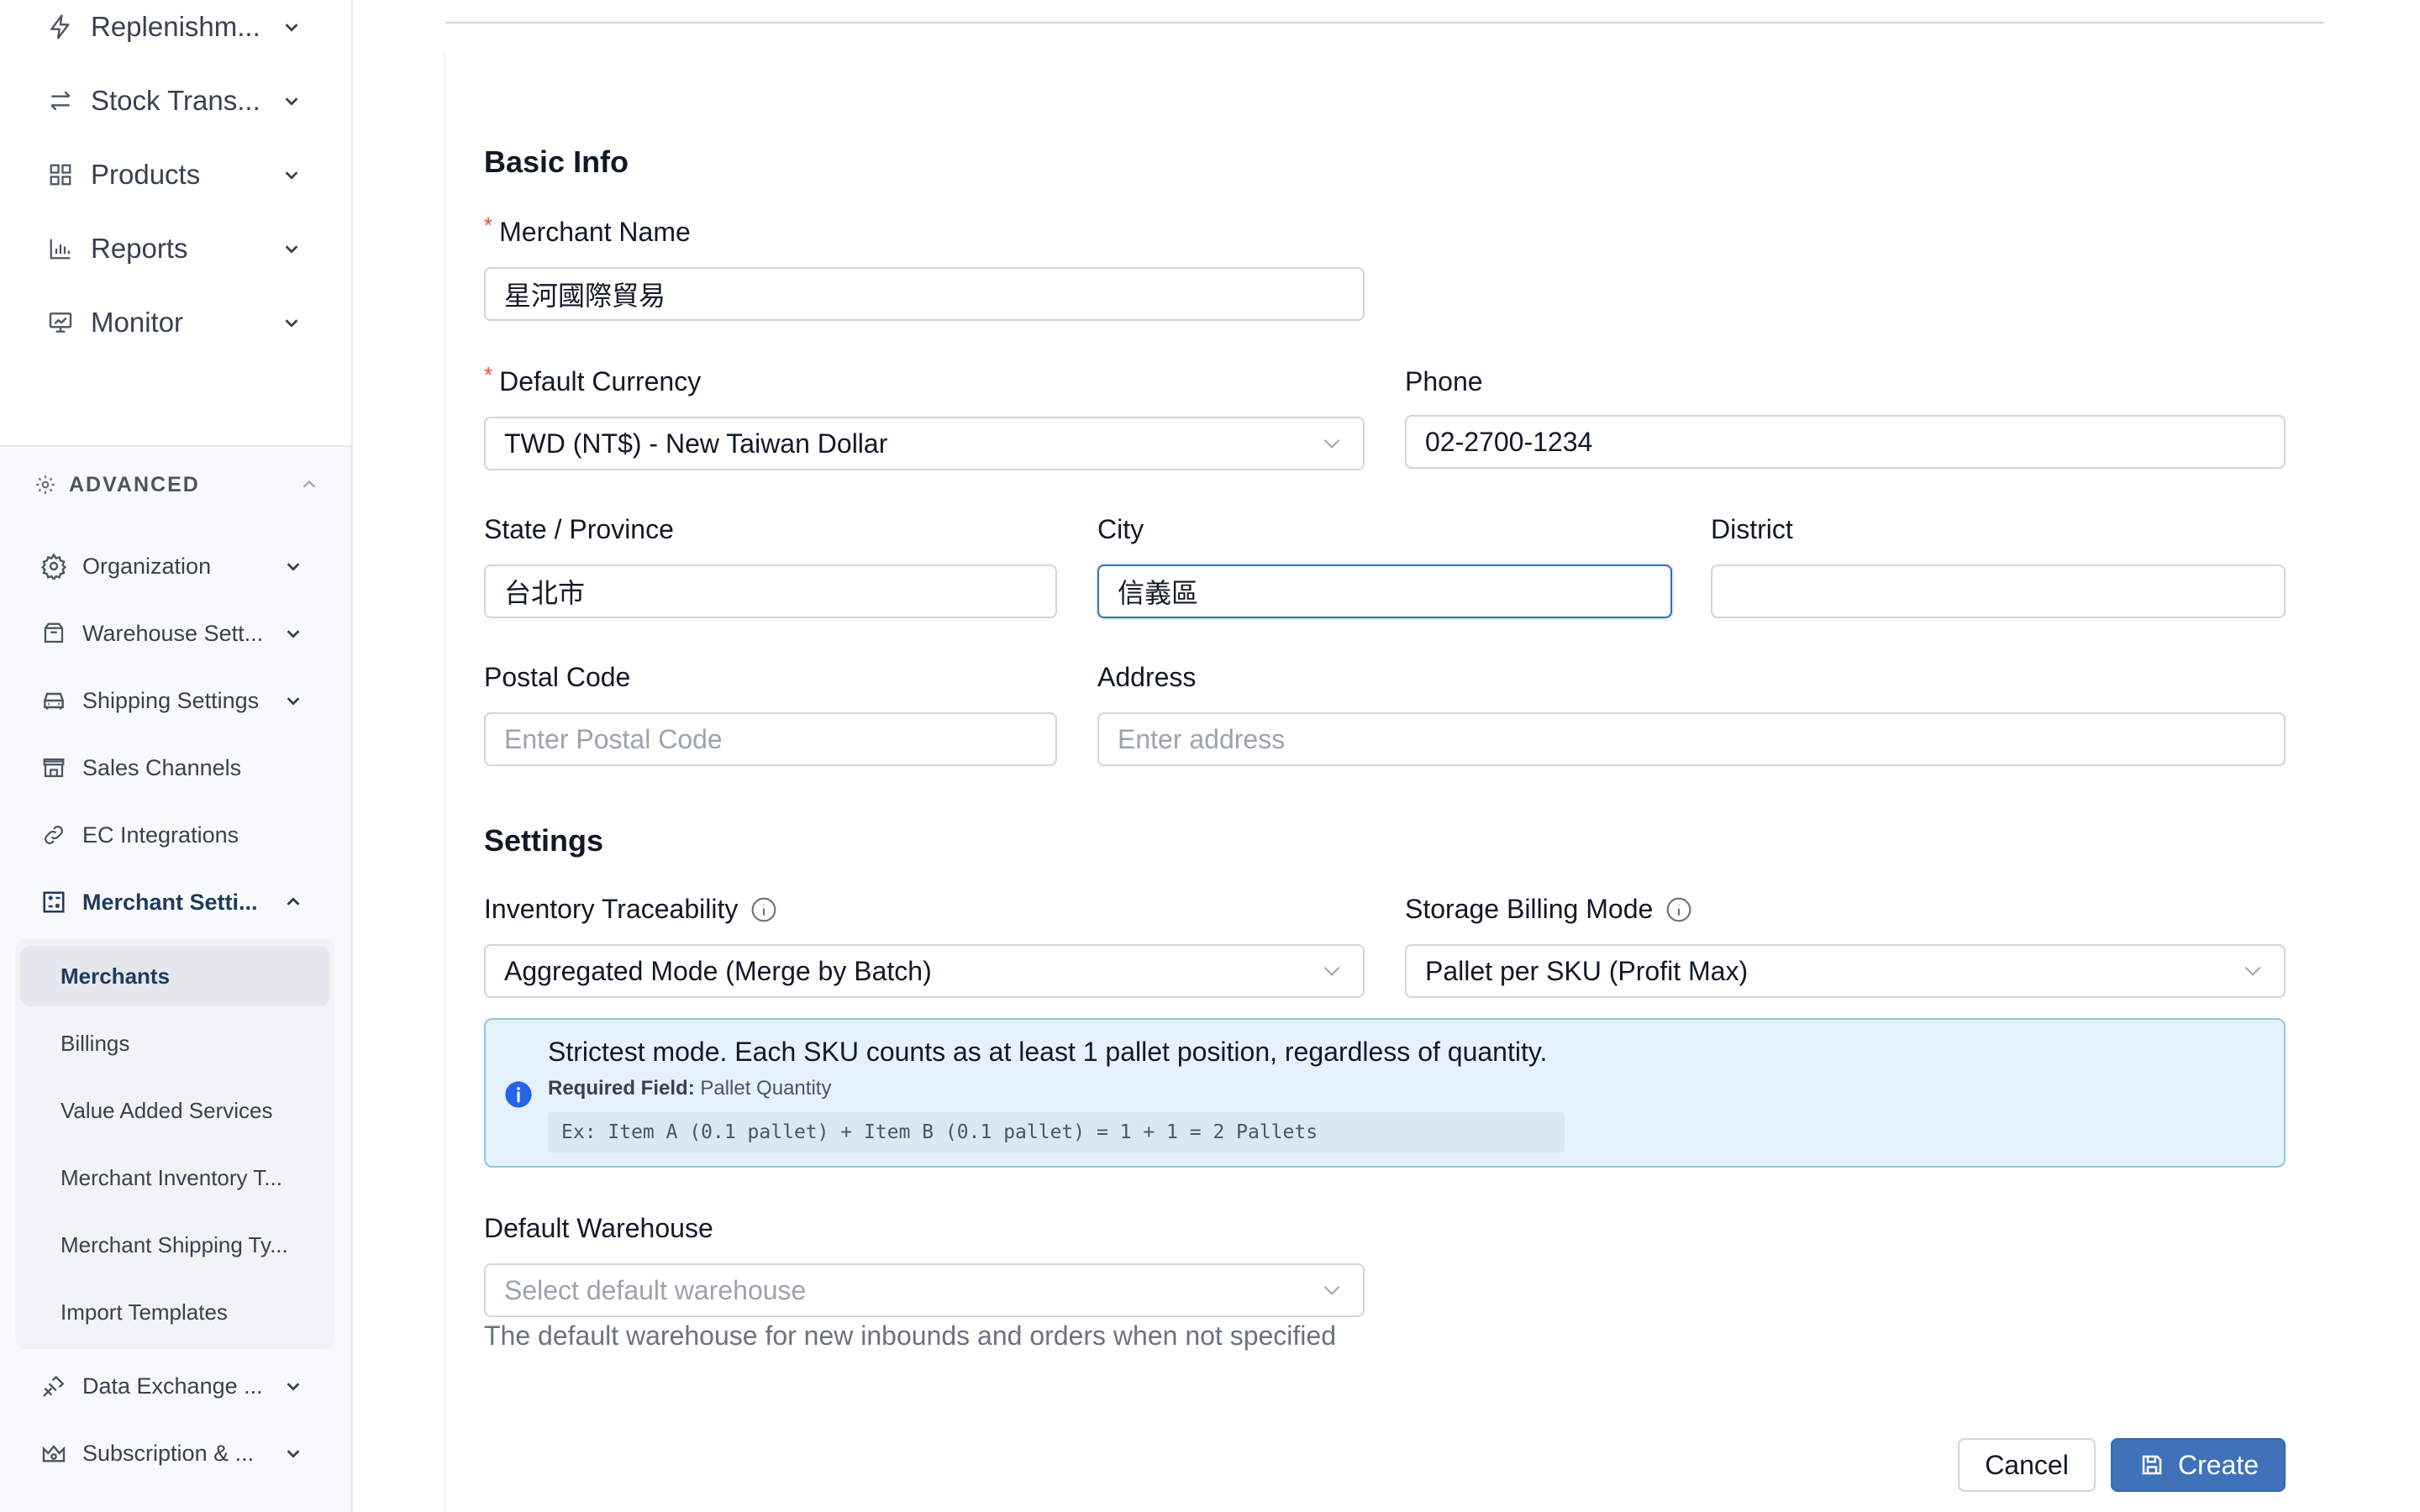 This screenshot has height=1512, width=2420. Describe the element at coordinates (621, 1088) in the screenshot. I see `required-field-label: Required Field:` at that location.